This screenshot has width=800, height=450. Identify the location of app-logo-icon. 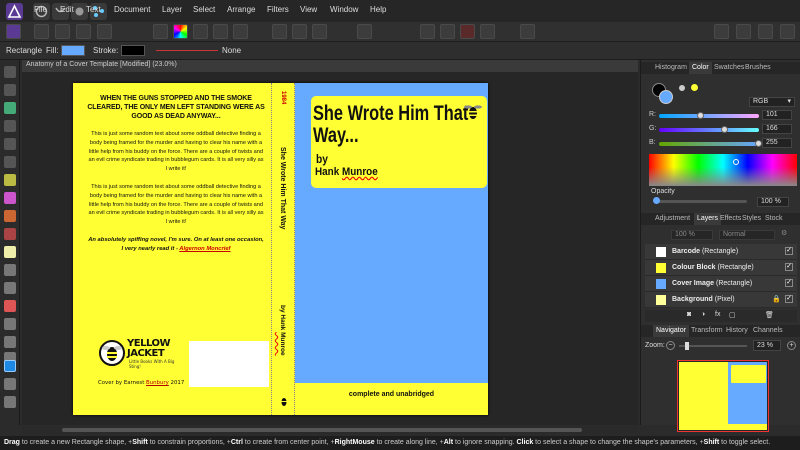
(14, 11).